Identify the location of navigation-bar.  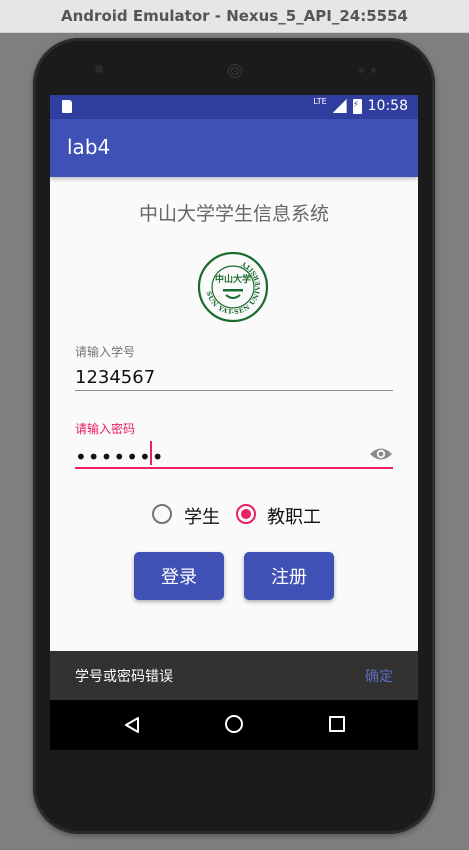
(234, 725).